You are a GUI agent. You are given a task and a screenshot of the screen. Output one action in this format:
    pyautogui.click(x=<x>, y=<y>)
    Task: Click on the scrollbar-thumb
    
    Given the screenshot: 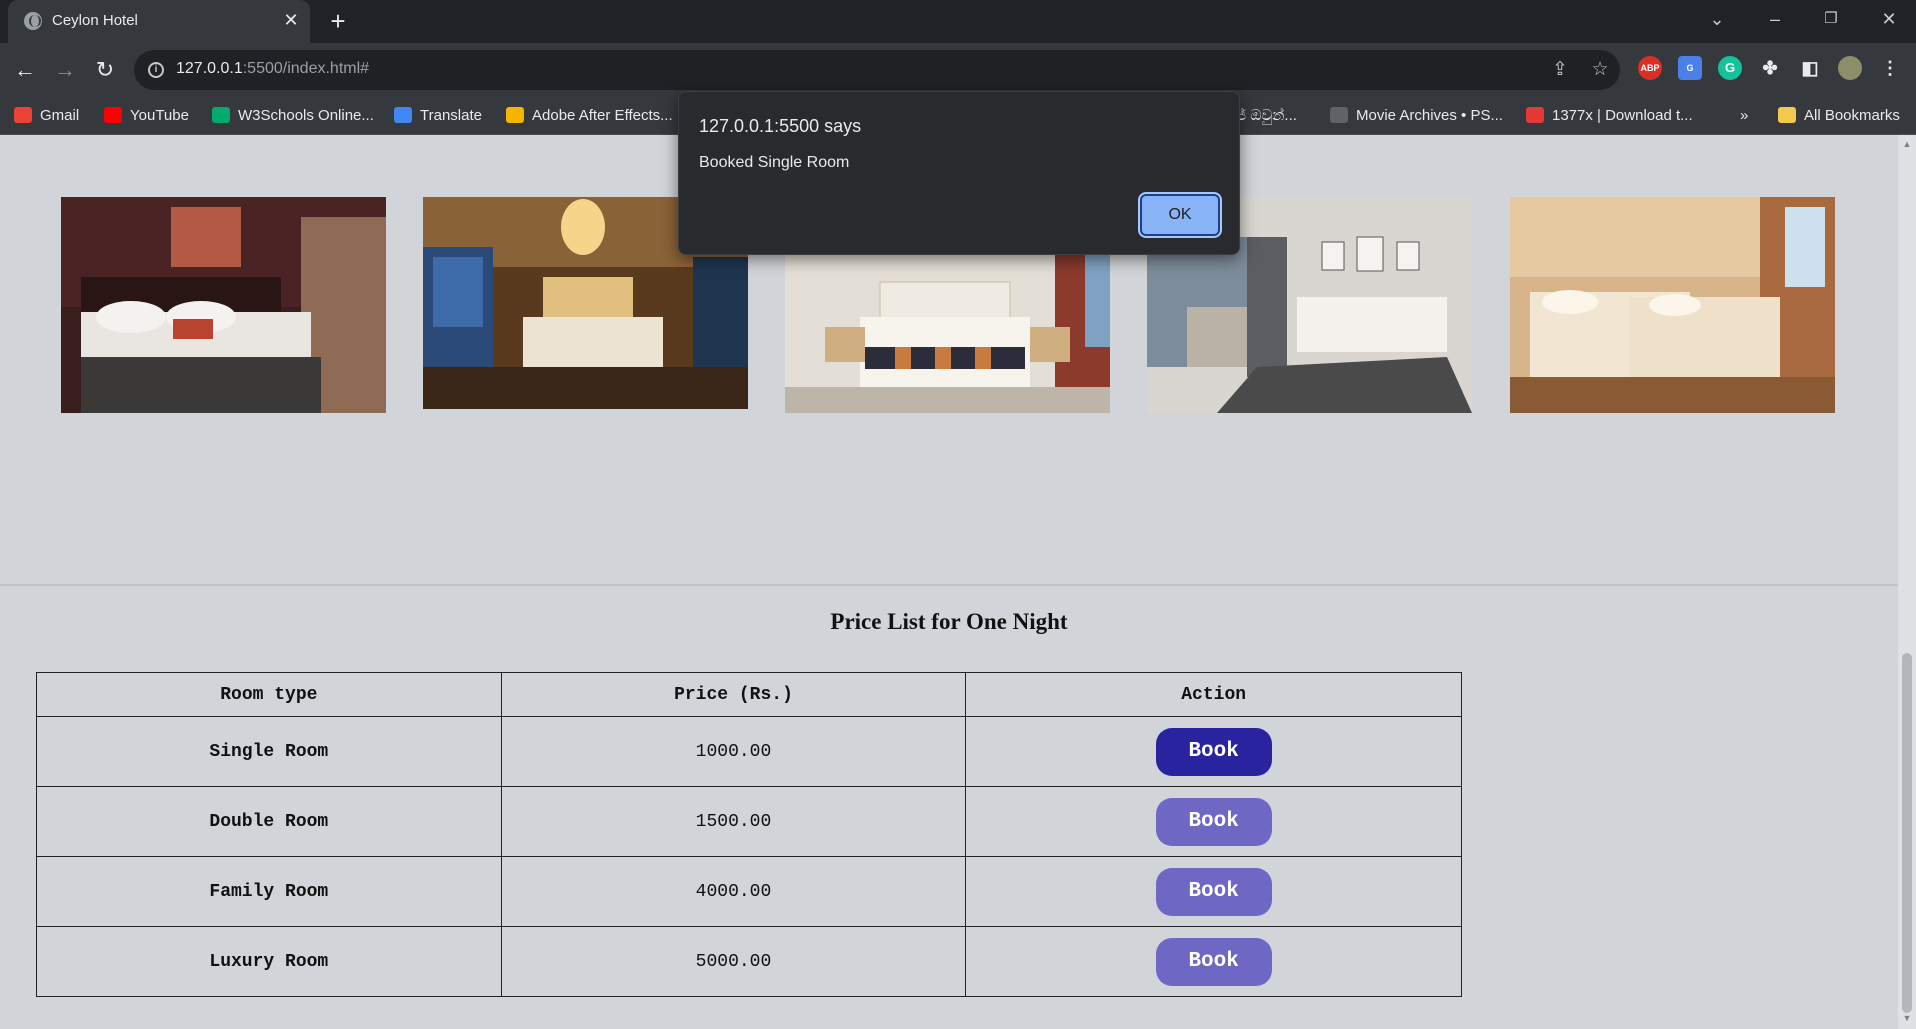 What is the action you would take?
    pyautogui.click(x=1907, y=833)
    